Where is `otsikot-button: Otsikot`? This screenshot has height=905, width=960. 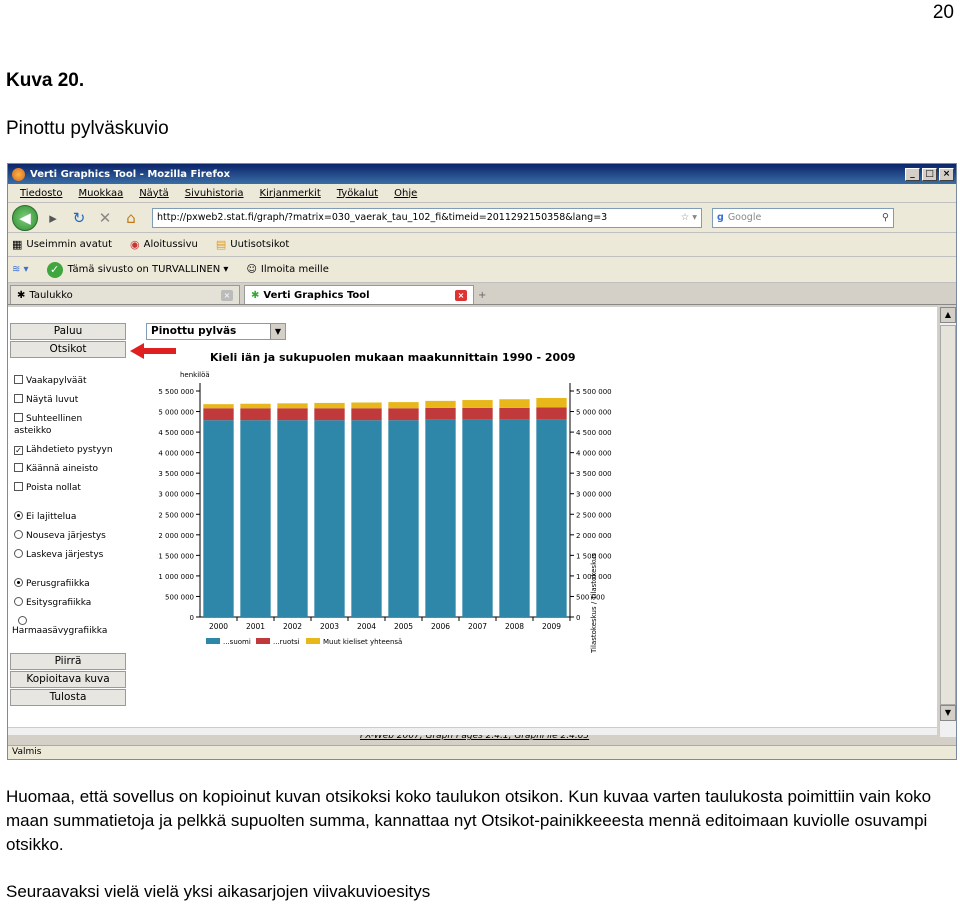 otsikot-button: Otsikot is located at coordinates (68, 349).